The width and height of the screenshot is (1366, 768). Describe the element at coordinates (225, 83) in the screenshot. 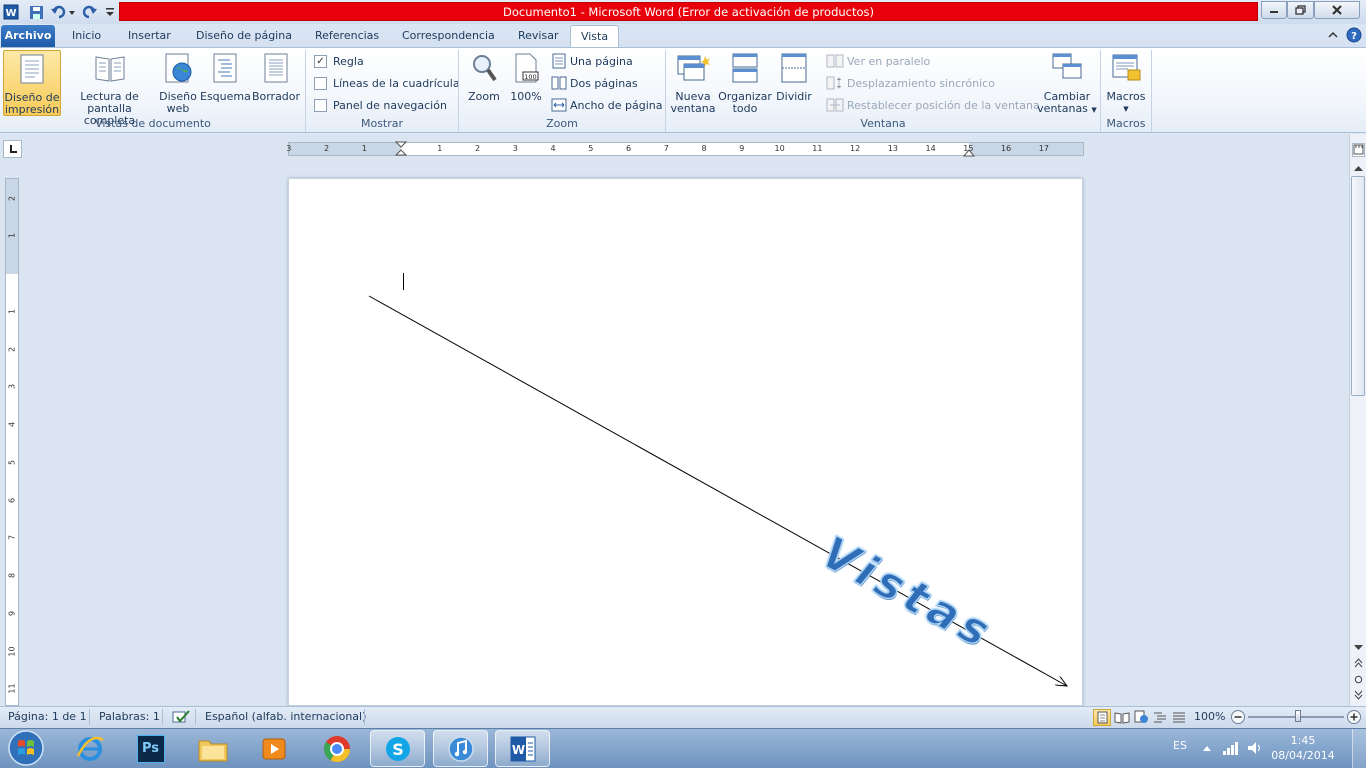

I see `esquema-button: Esquema` at that location.